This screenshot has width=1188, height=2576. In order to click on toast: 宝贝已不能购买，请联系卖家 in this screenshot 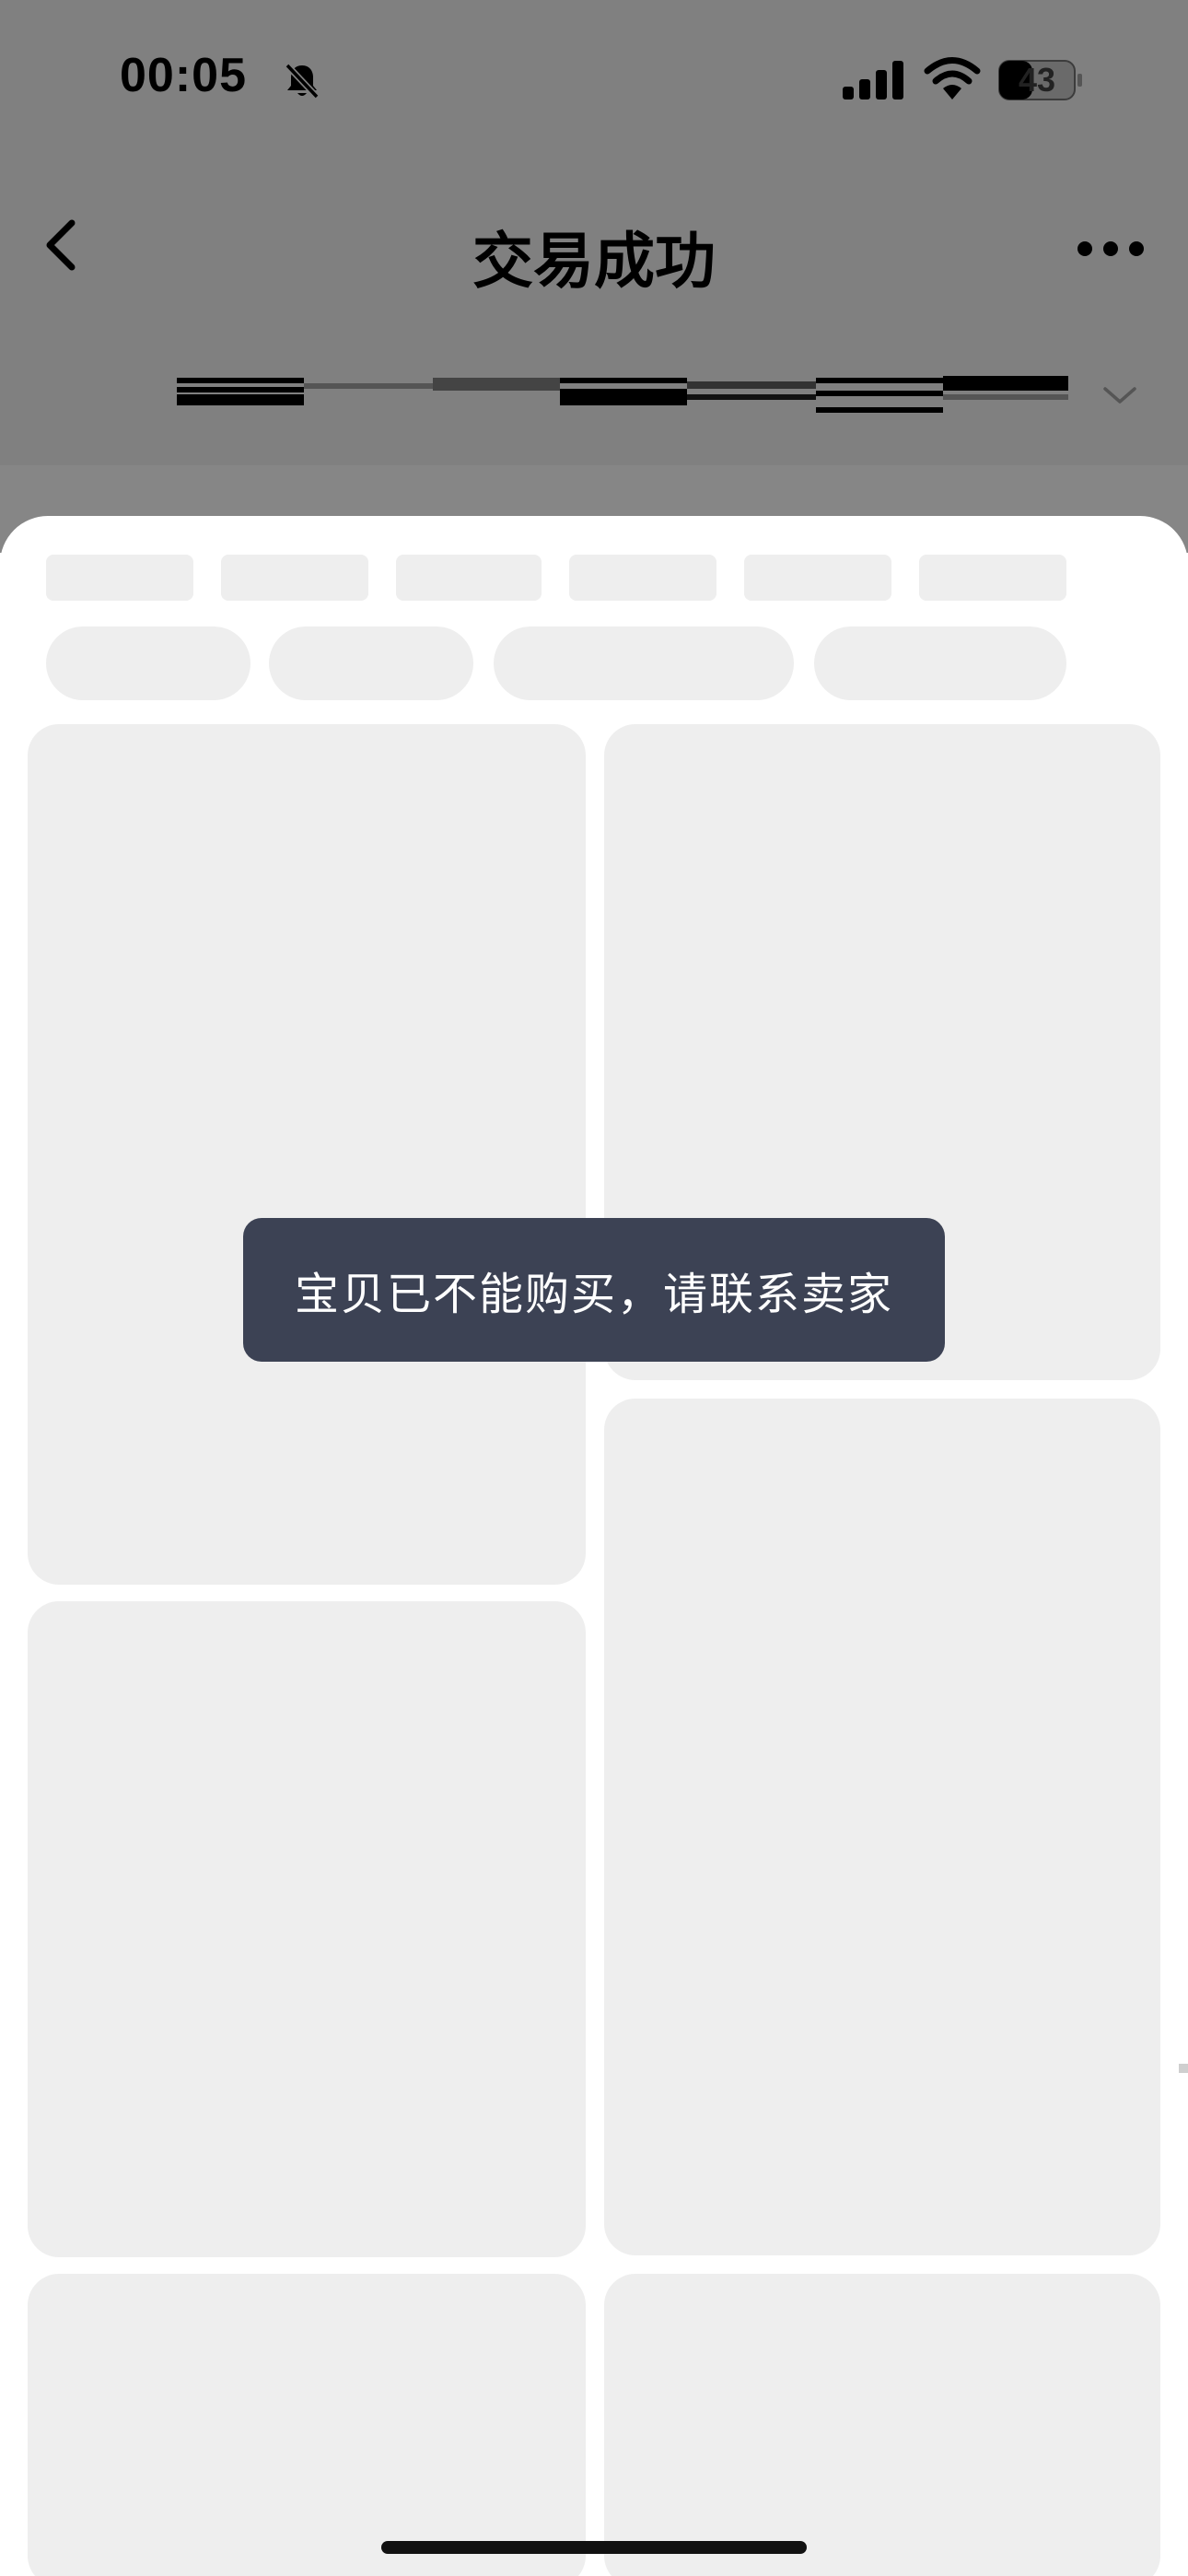, I will do `click(594, 1290)`.